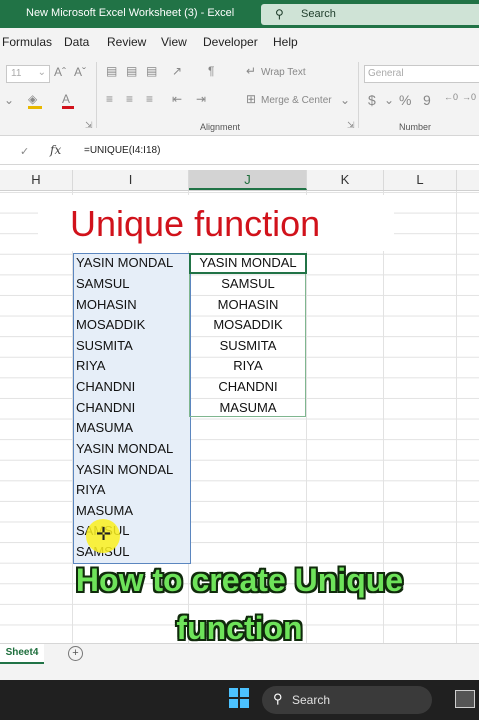  I want to click on cell-j8: SUSMITA, so click(248, 346).